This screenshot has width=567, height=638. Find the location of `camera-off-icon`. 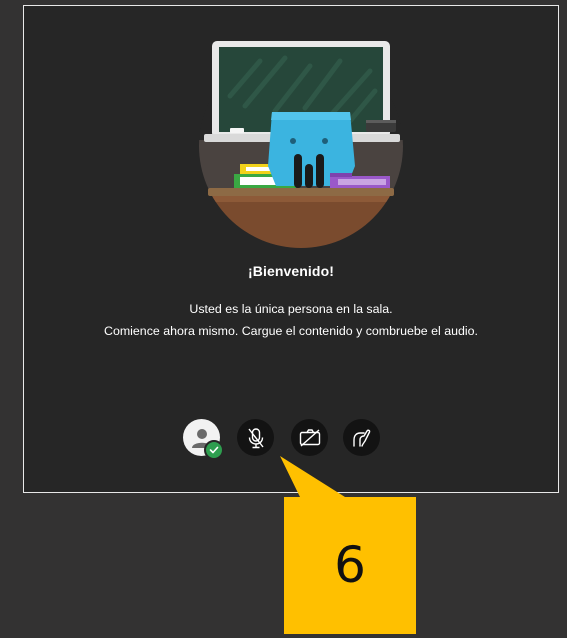

camera-off-icon is located at coordinates (309, 437).